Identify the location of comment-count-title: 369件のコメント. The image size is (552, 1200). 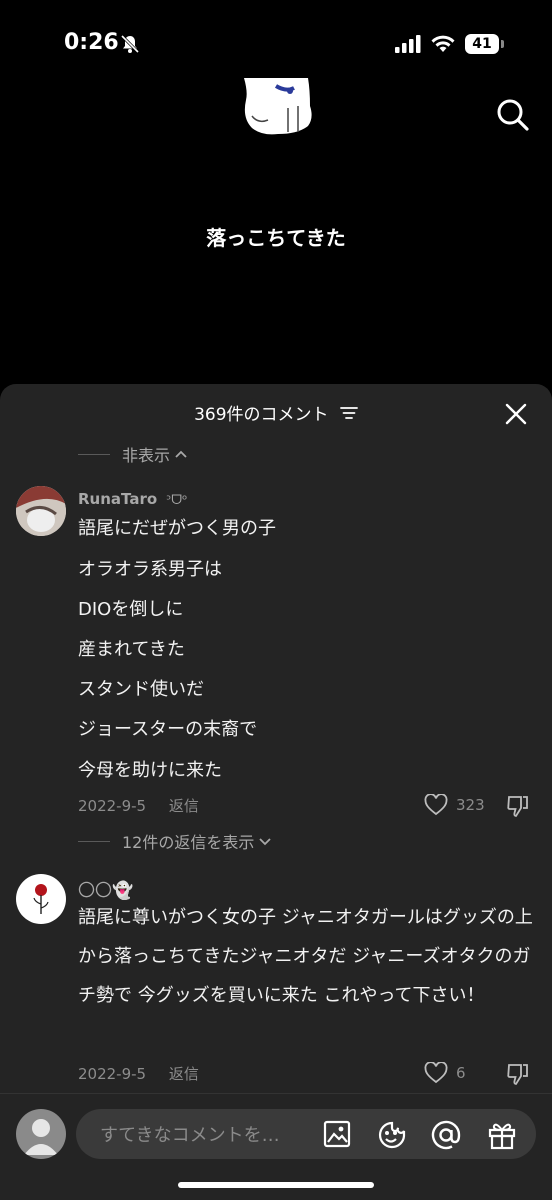
(261, 415).